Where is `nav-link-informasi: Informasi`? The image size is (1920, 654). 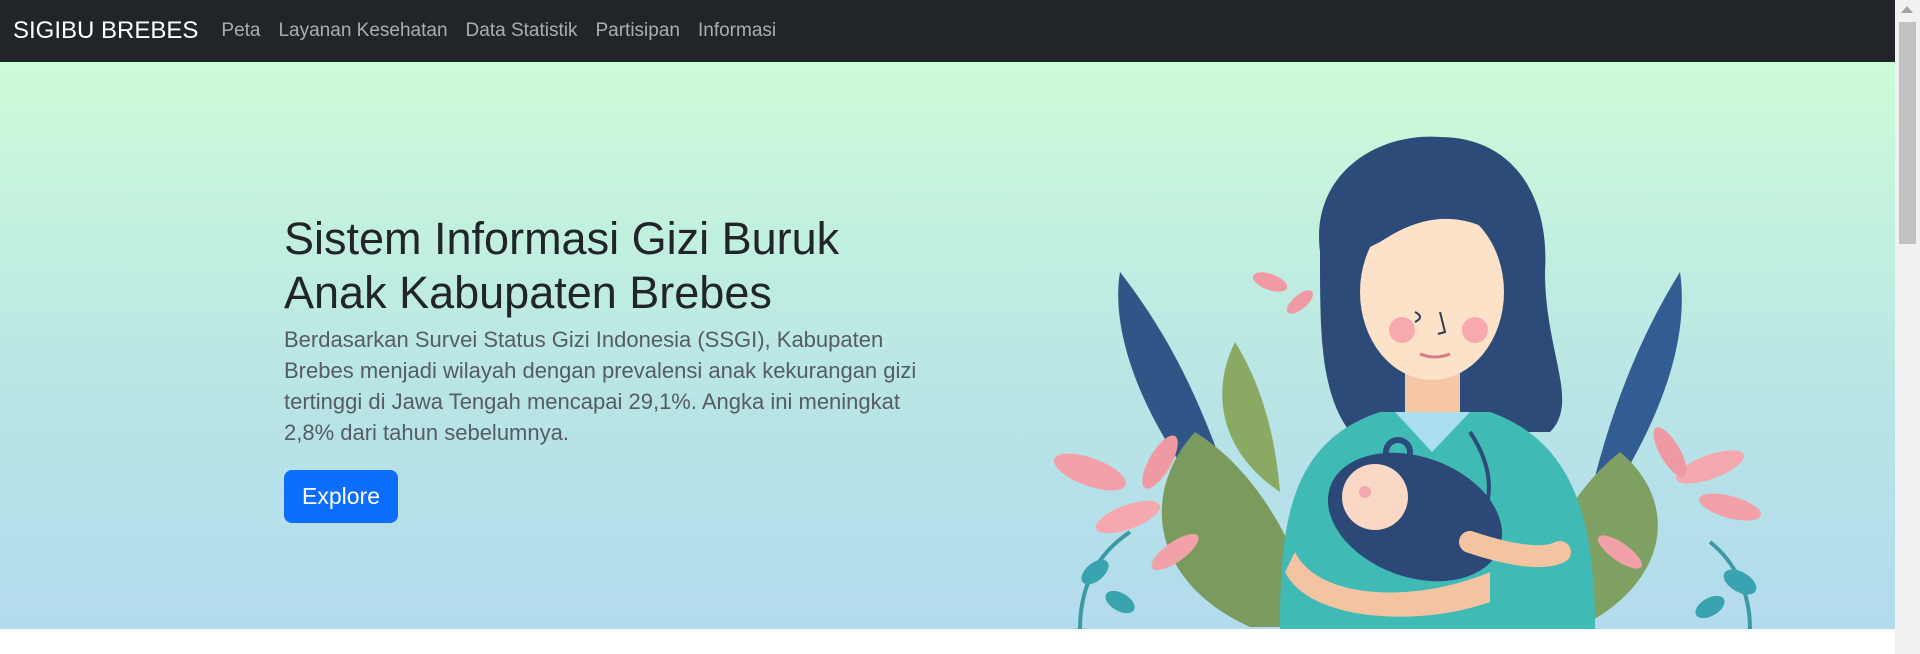
nav-link-informasi: Informasi is located at coordinates (737, 31).